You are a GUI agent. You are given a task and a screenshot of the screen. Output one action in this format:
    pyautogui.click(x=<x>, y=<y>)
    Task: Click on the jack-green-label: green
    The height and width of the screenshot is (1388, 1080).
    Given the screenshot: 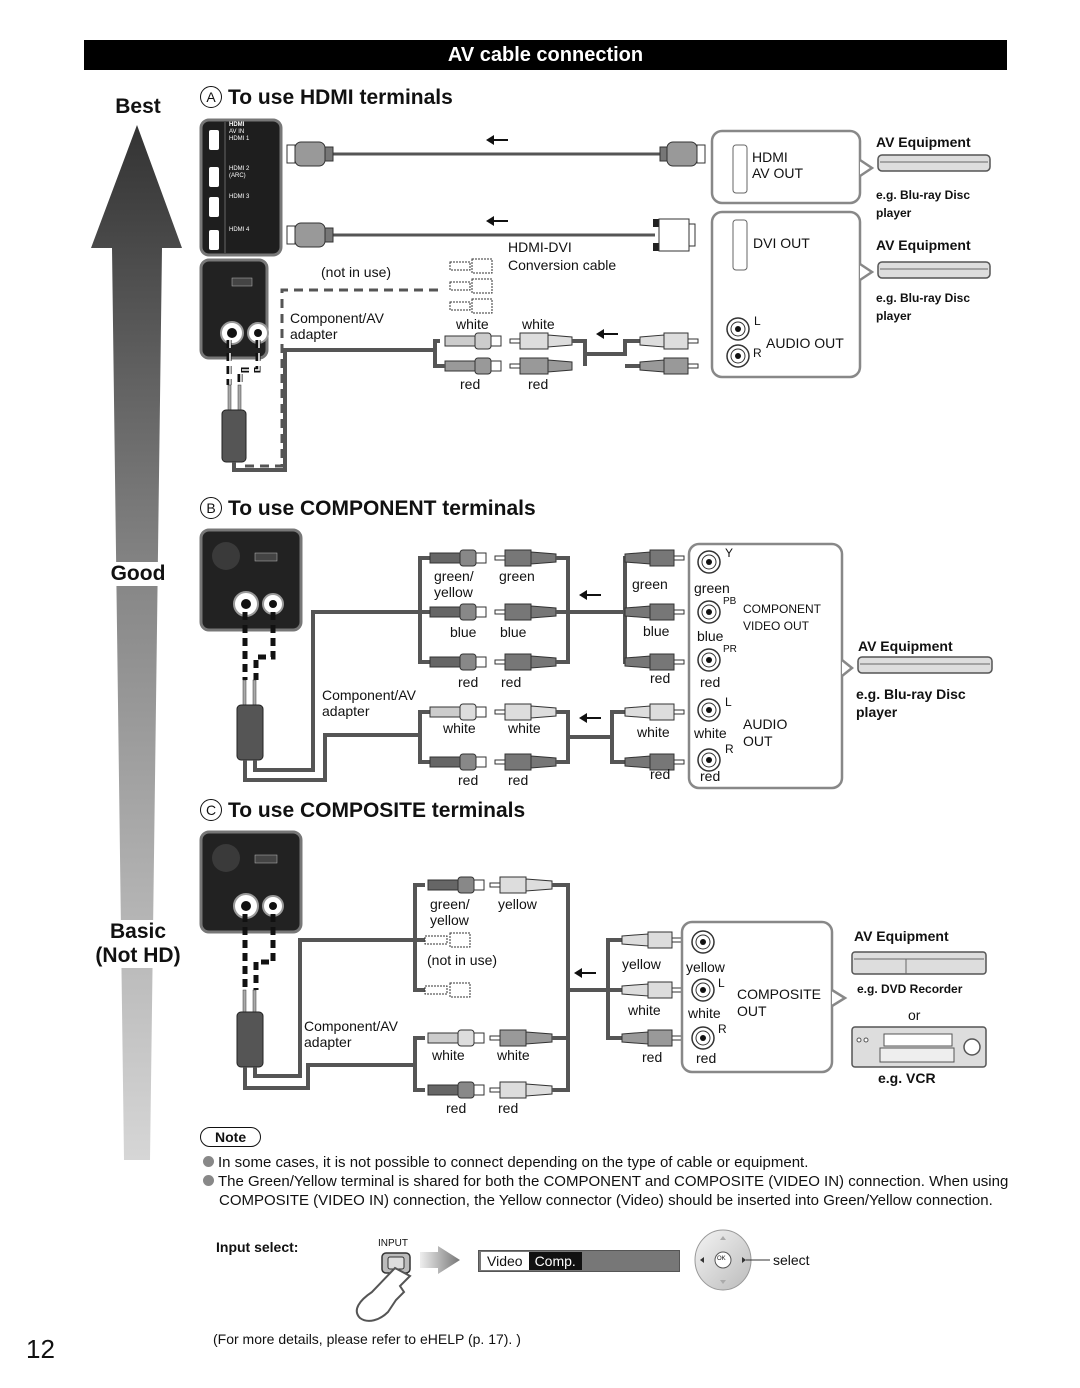 What is the action you would take?
    pyautogui.click(x=712, y=588)
    